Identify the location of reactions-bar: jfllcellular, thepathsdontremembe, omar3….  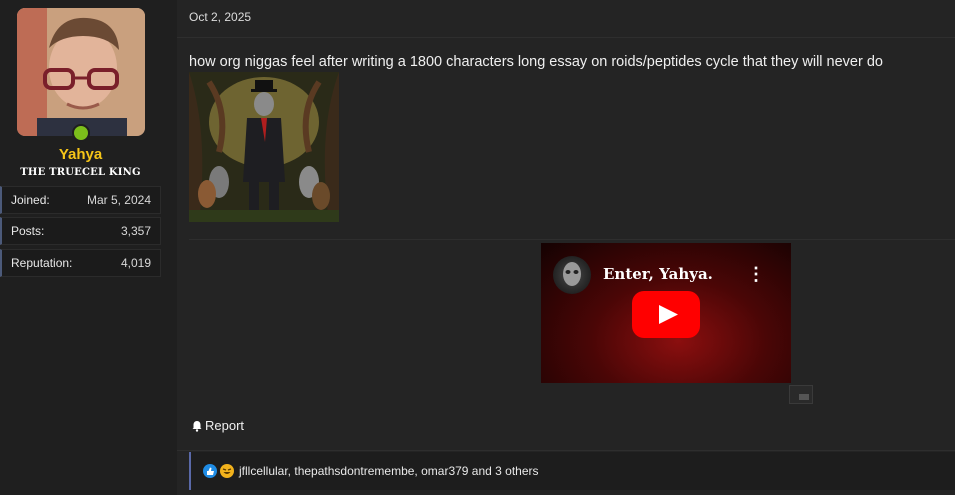
(572, 471).